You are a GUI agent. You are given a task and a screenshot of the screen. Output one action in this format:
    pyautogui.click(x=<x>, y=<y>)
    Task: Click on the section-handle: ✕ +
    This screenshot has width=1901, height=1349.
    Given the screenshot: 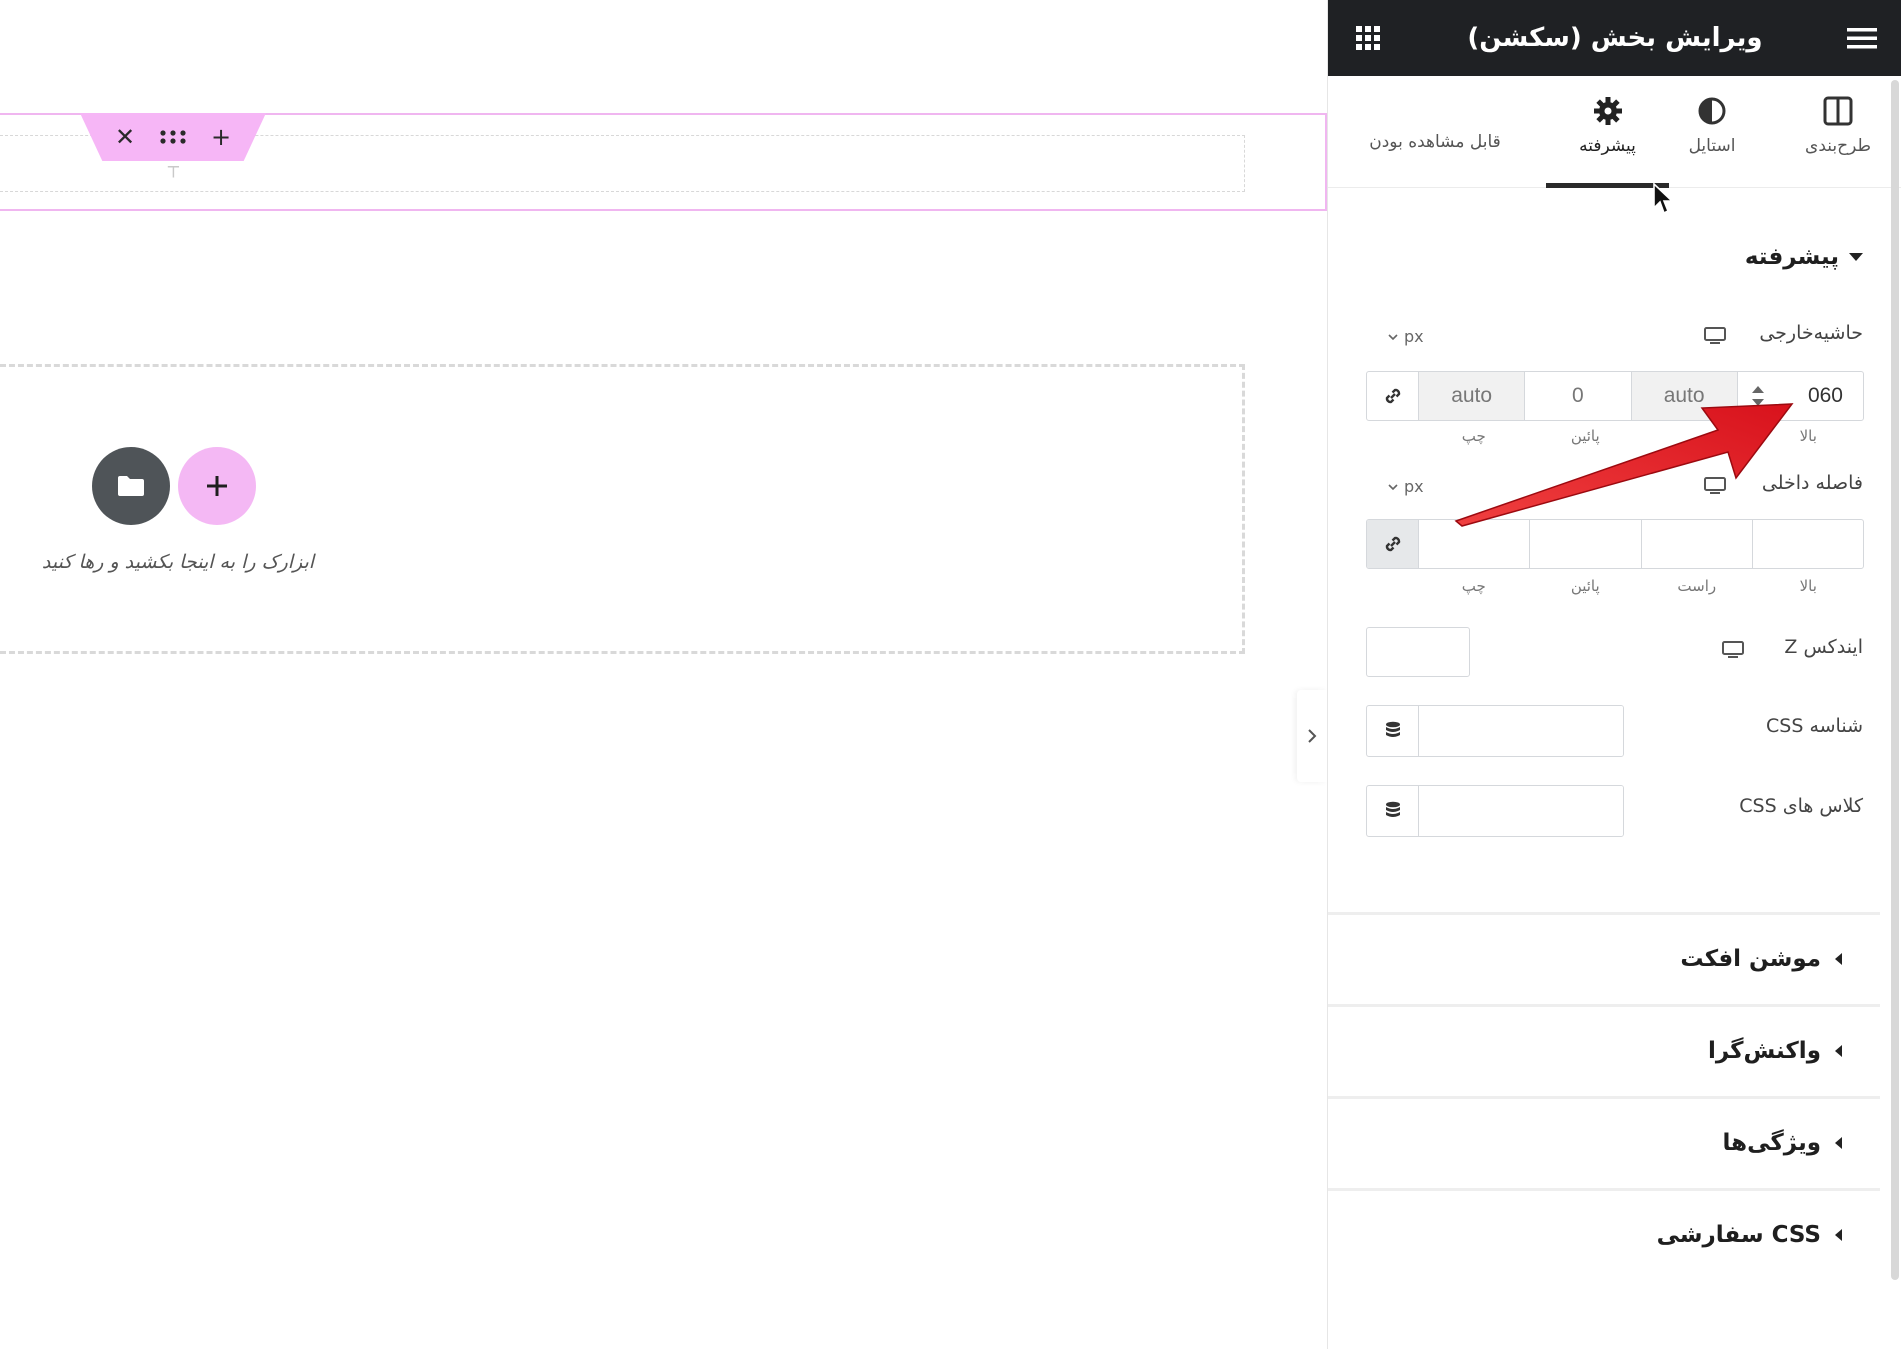 What is the action you would take?
    pyautogui.click(x=173, y=137)
    